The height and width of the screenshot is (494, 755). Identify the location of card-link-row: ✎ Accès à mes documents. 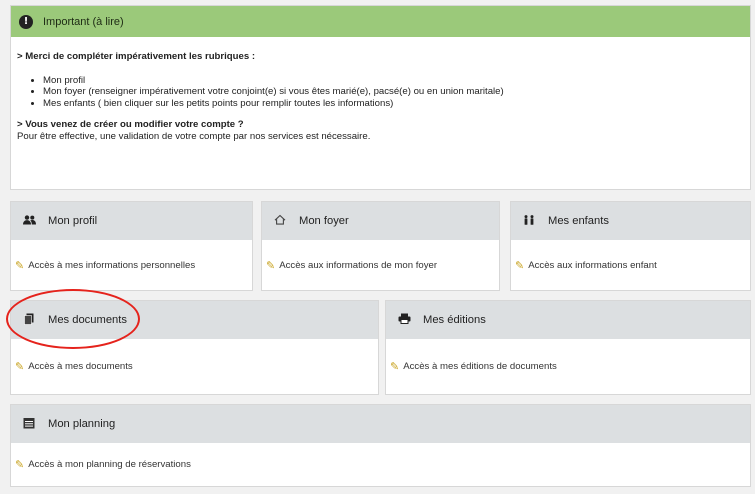
(194, 366).